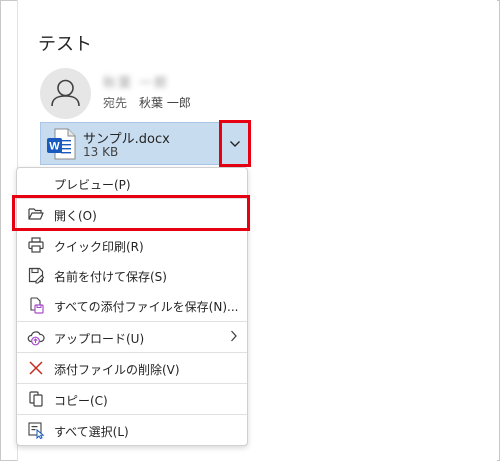 Image resolution: width=500 pixels, height=461 pixels. I want to click on save-as-icon, so click(36, 275).